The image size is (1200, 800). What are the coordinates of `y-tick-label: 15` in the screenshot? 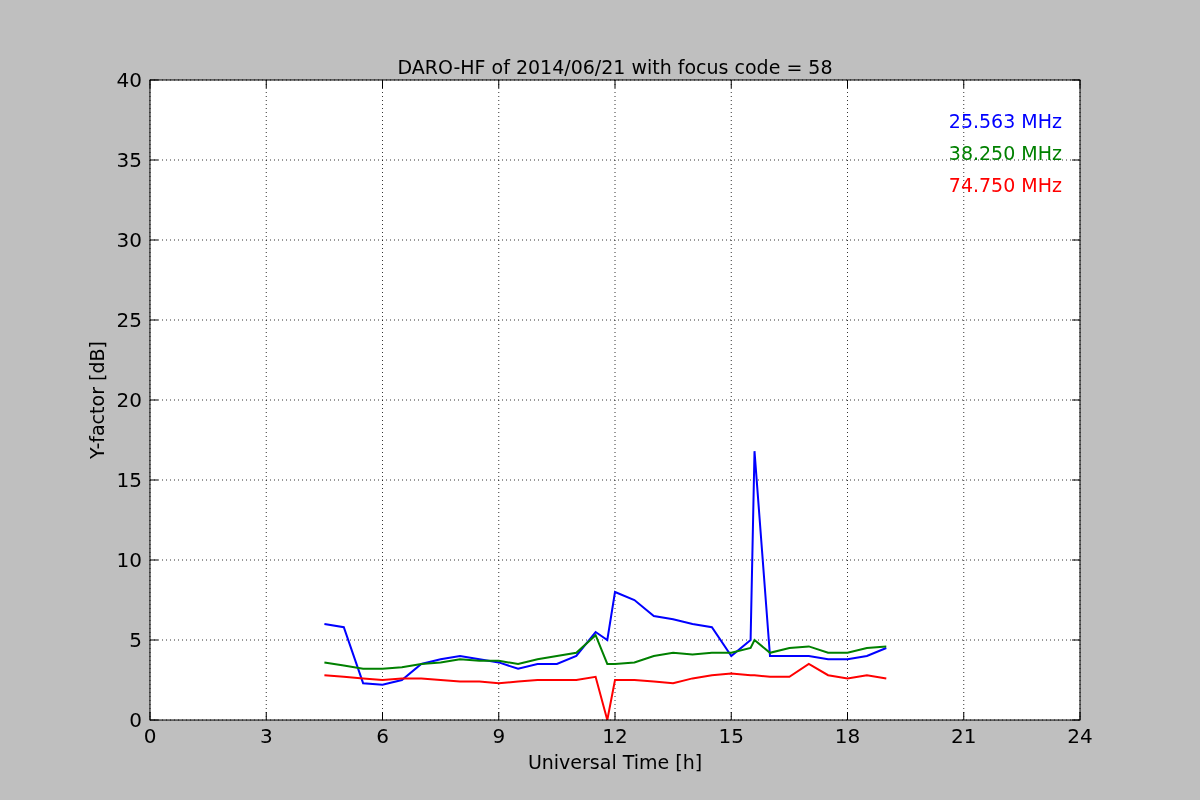 It's located at (129, 480).